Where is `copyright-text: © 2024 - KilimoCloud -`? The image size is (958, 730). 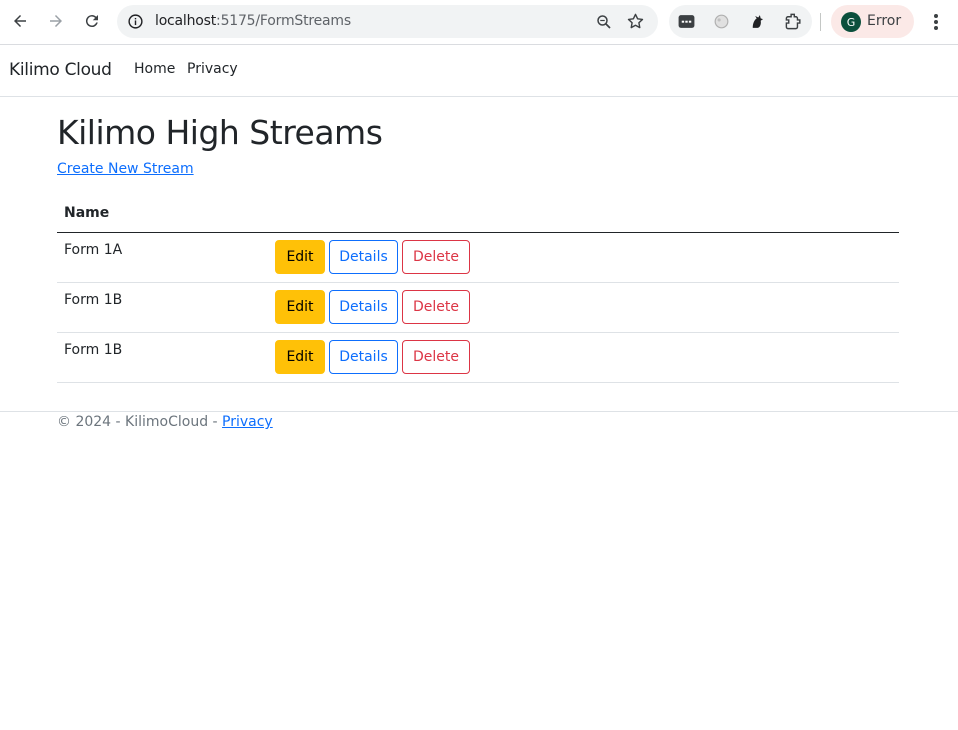 copyright-text: © 2024 - KilimoCloud - is located at coordinates (140, 422).